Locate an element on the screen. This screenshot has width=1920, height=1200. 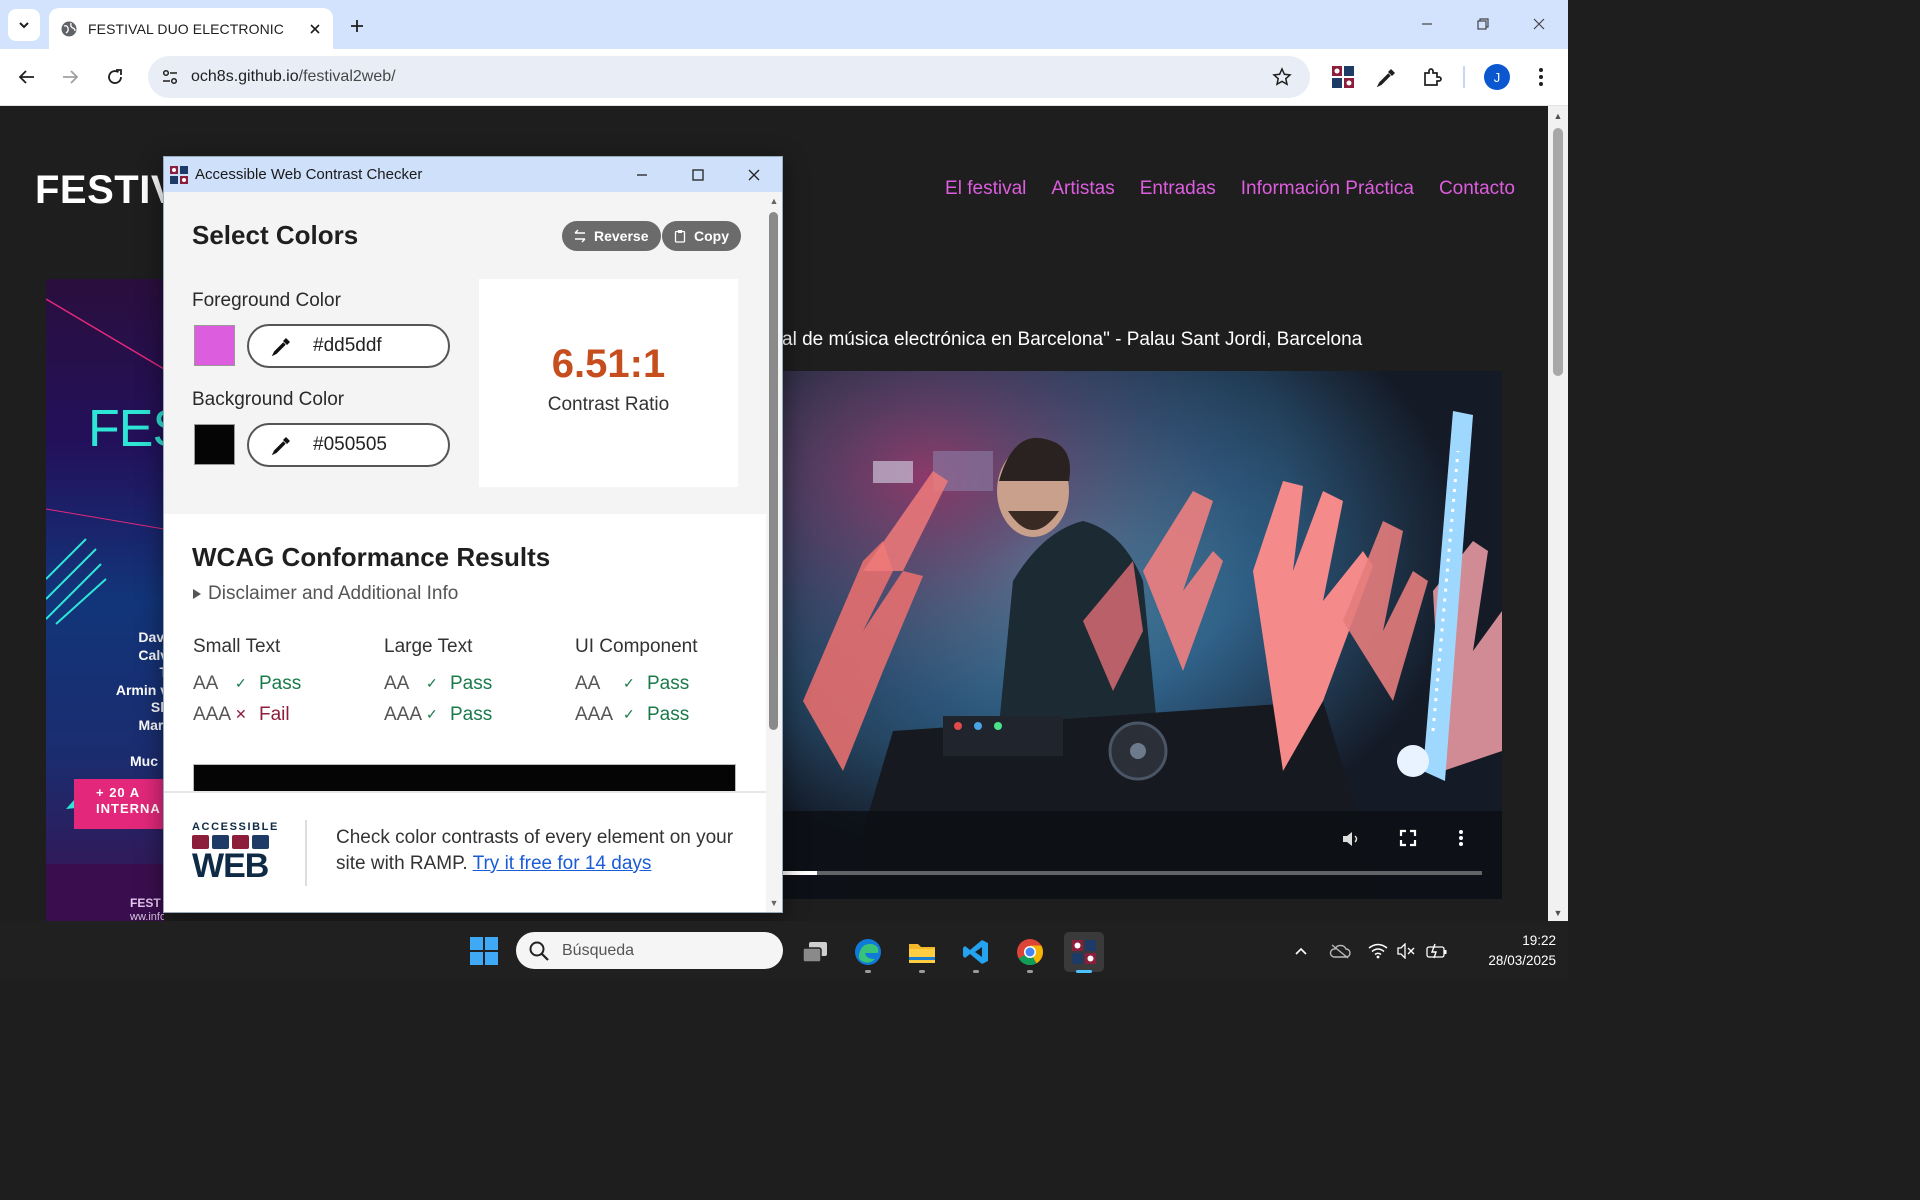
taskbar-vscode-app is located at coordinates (976, 952).